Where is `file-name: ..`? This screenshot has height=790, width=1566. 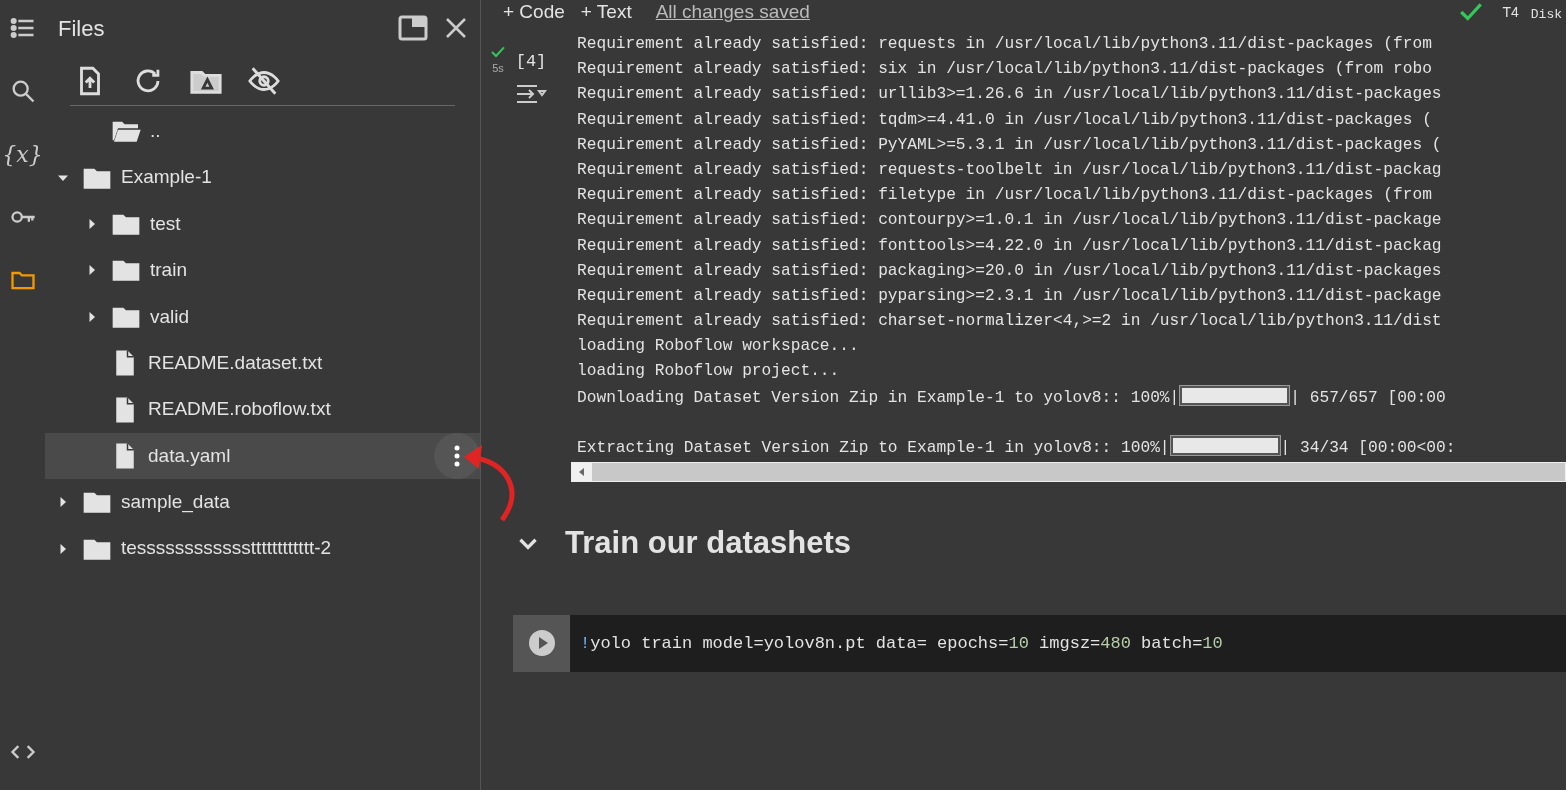
file-name: .. is located at coordinates (156, 130).